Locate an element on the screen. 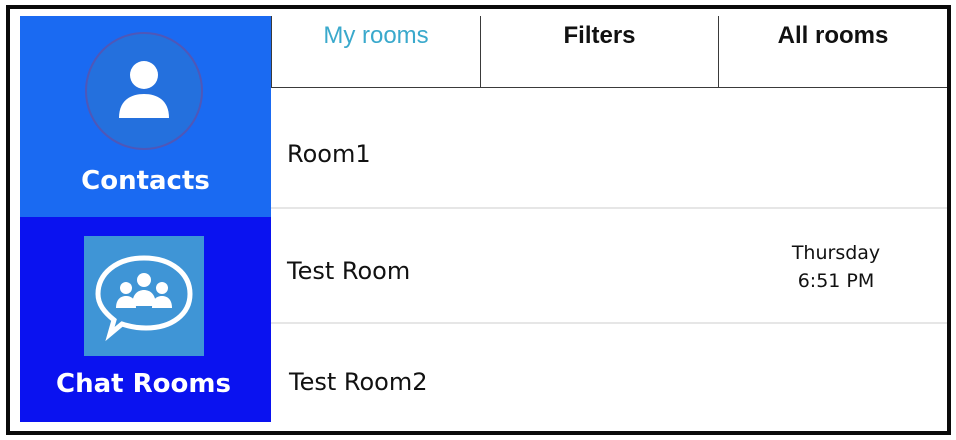 This screenshot has width=956, height=440. person-icon is located at coordinates (144, 91).